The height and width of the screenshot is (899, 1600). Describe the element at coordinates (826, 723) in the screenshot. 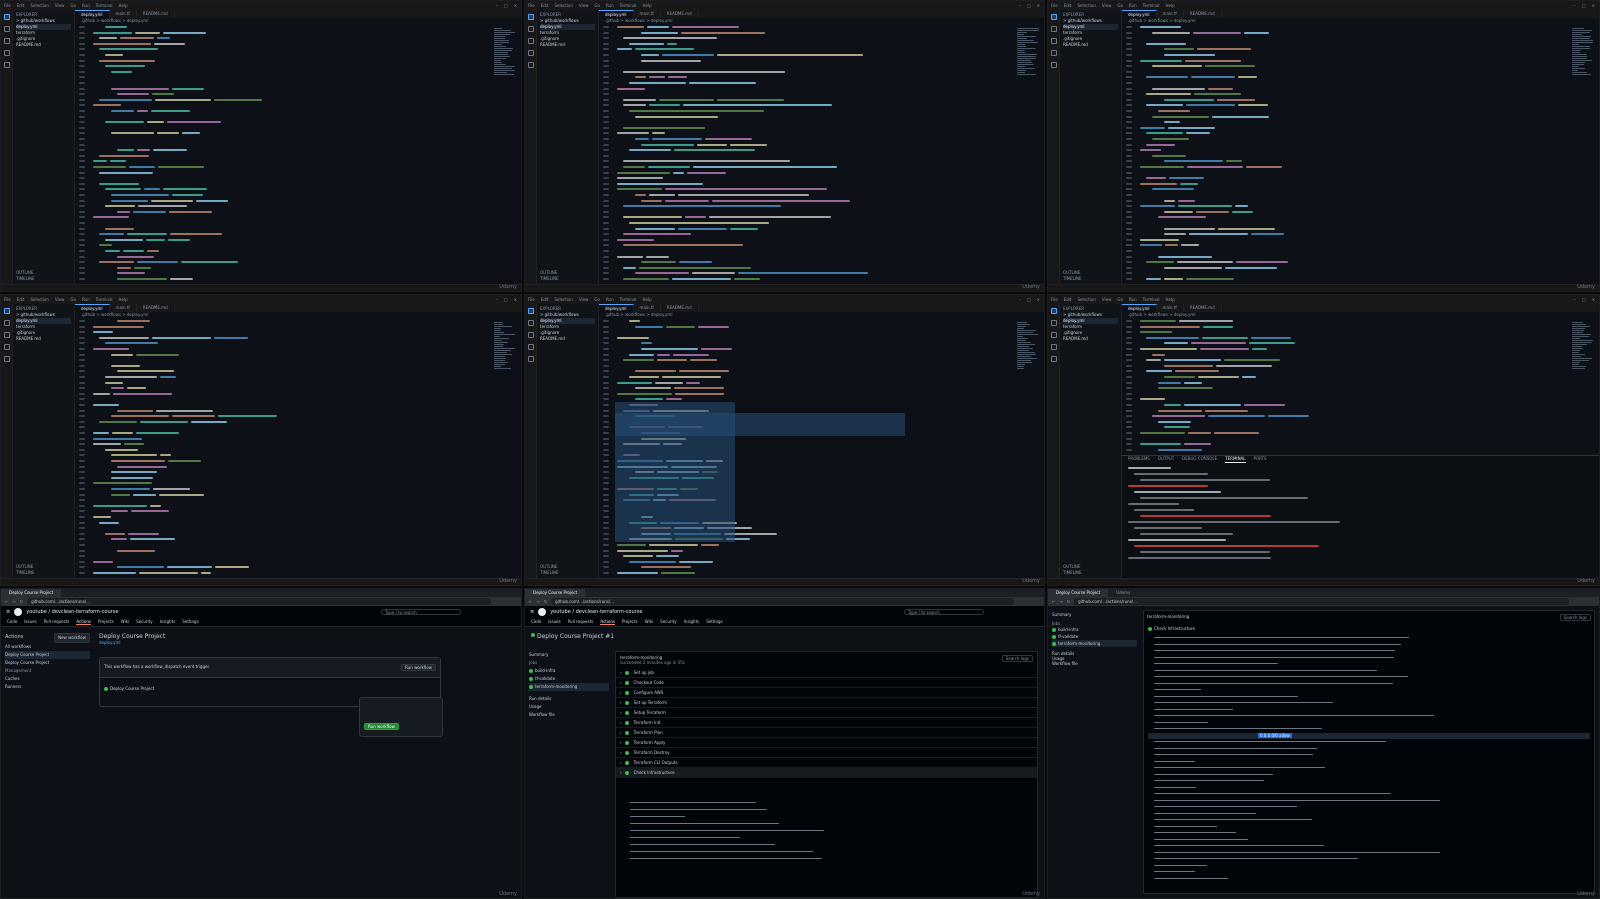

I see `job-step: › Terraform Init` at that location.